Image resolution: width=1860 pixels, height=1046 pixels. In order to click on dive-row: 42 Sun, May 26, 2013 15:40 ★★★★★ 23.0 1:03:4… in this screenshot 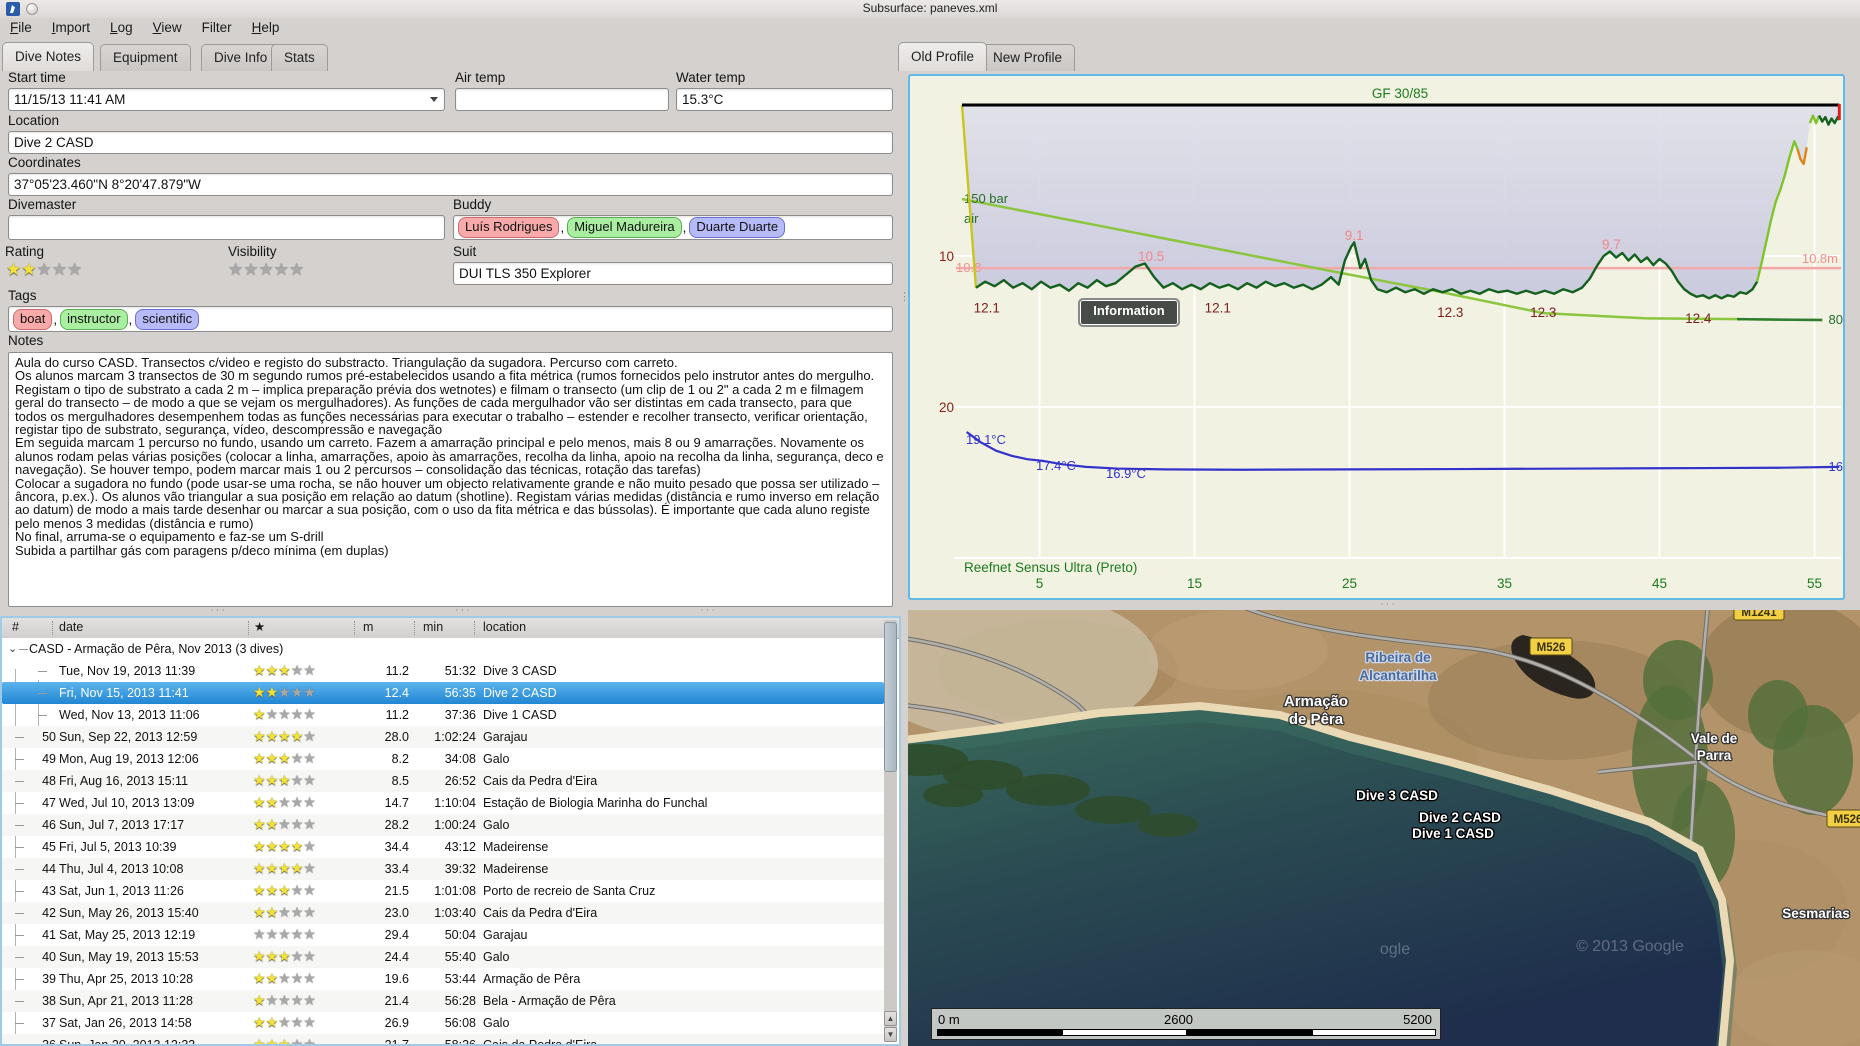, I will do `click(443, 913)`.